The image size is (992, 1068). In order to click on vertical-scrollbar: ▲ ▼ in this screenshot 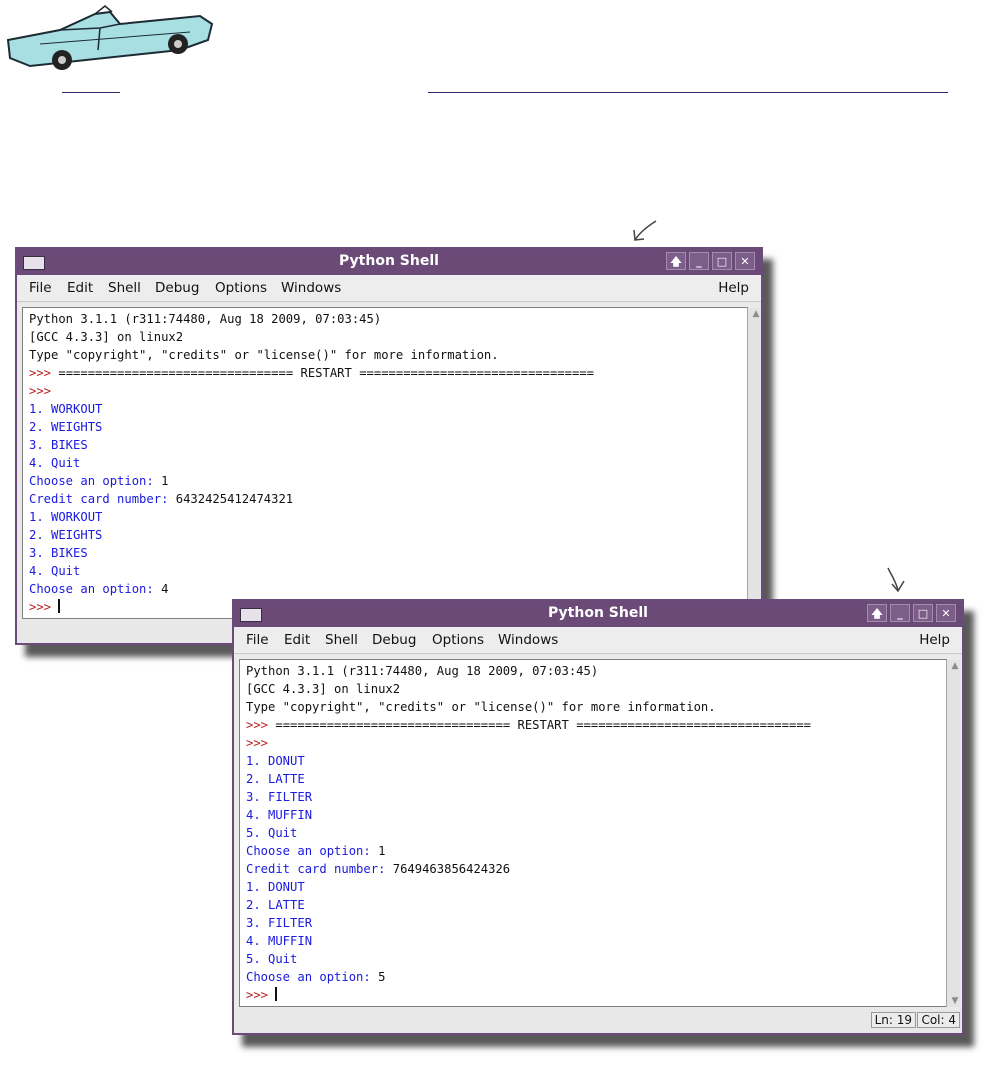, I will do `click(953, 833)`.